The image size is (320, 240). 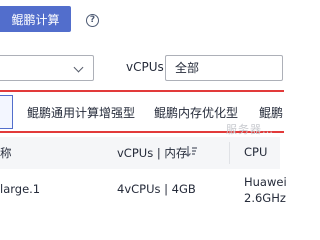 I want to click on column-separator, so click(x=229, y=153).